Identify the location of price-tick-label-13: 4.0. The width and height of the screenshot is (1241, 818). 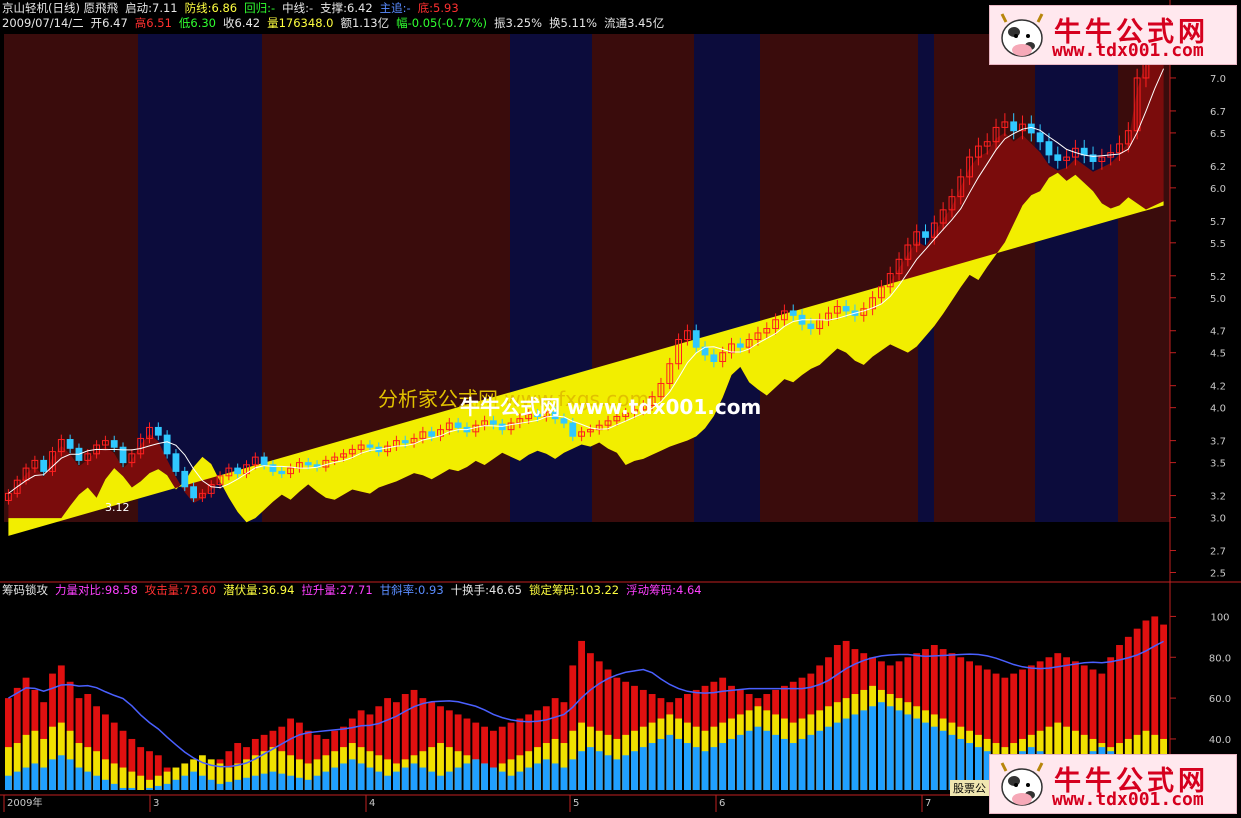
(1218, 409).